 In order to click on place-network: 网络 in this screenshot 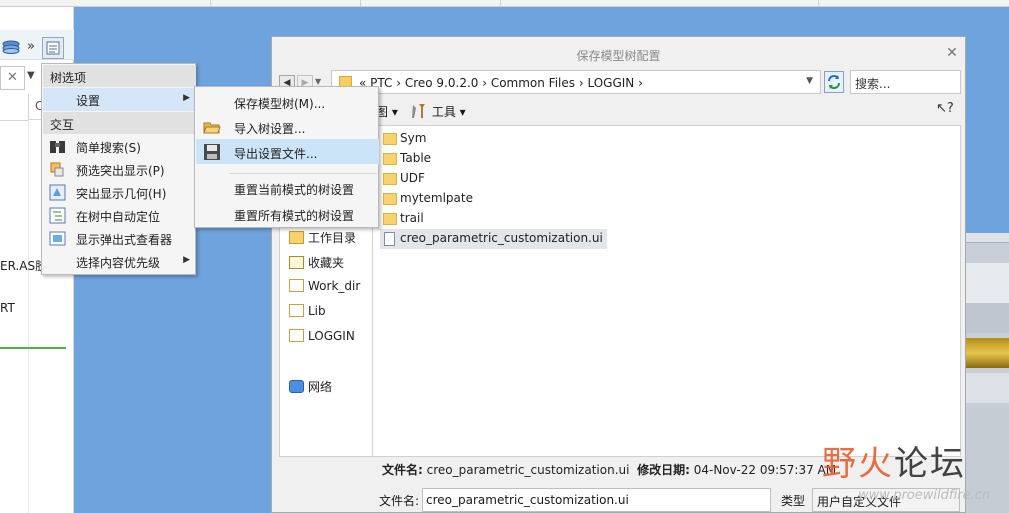, I will do `click(310, 386)`.